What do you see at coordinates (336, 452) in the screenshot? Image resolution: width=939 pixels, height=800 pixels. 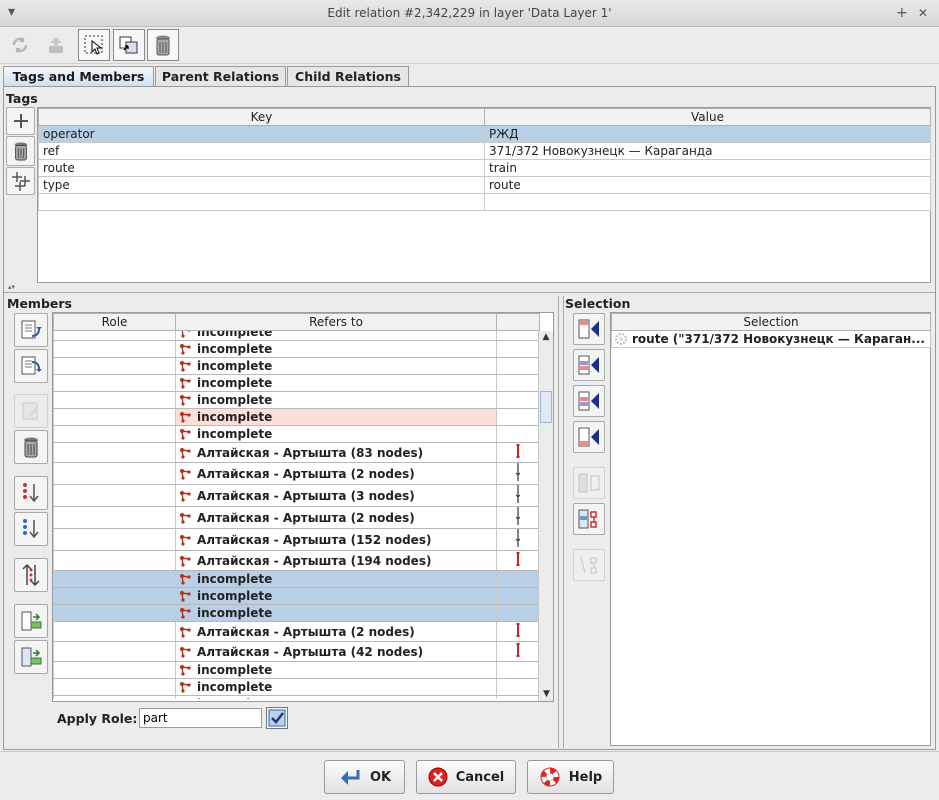 I see `member-ref-cell: Алтайская - Артышта (83 nodes)` at bounding box center [336, 452].